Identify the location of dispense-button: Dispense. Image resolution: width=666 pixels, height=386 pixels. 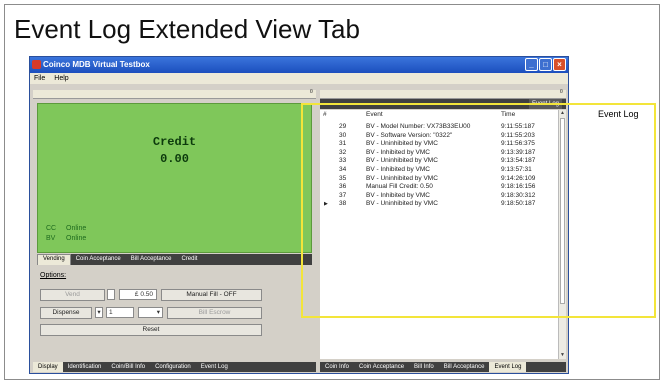
(66, 313).